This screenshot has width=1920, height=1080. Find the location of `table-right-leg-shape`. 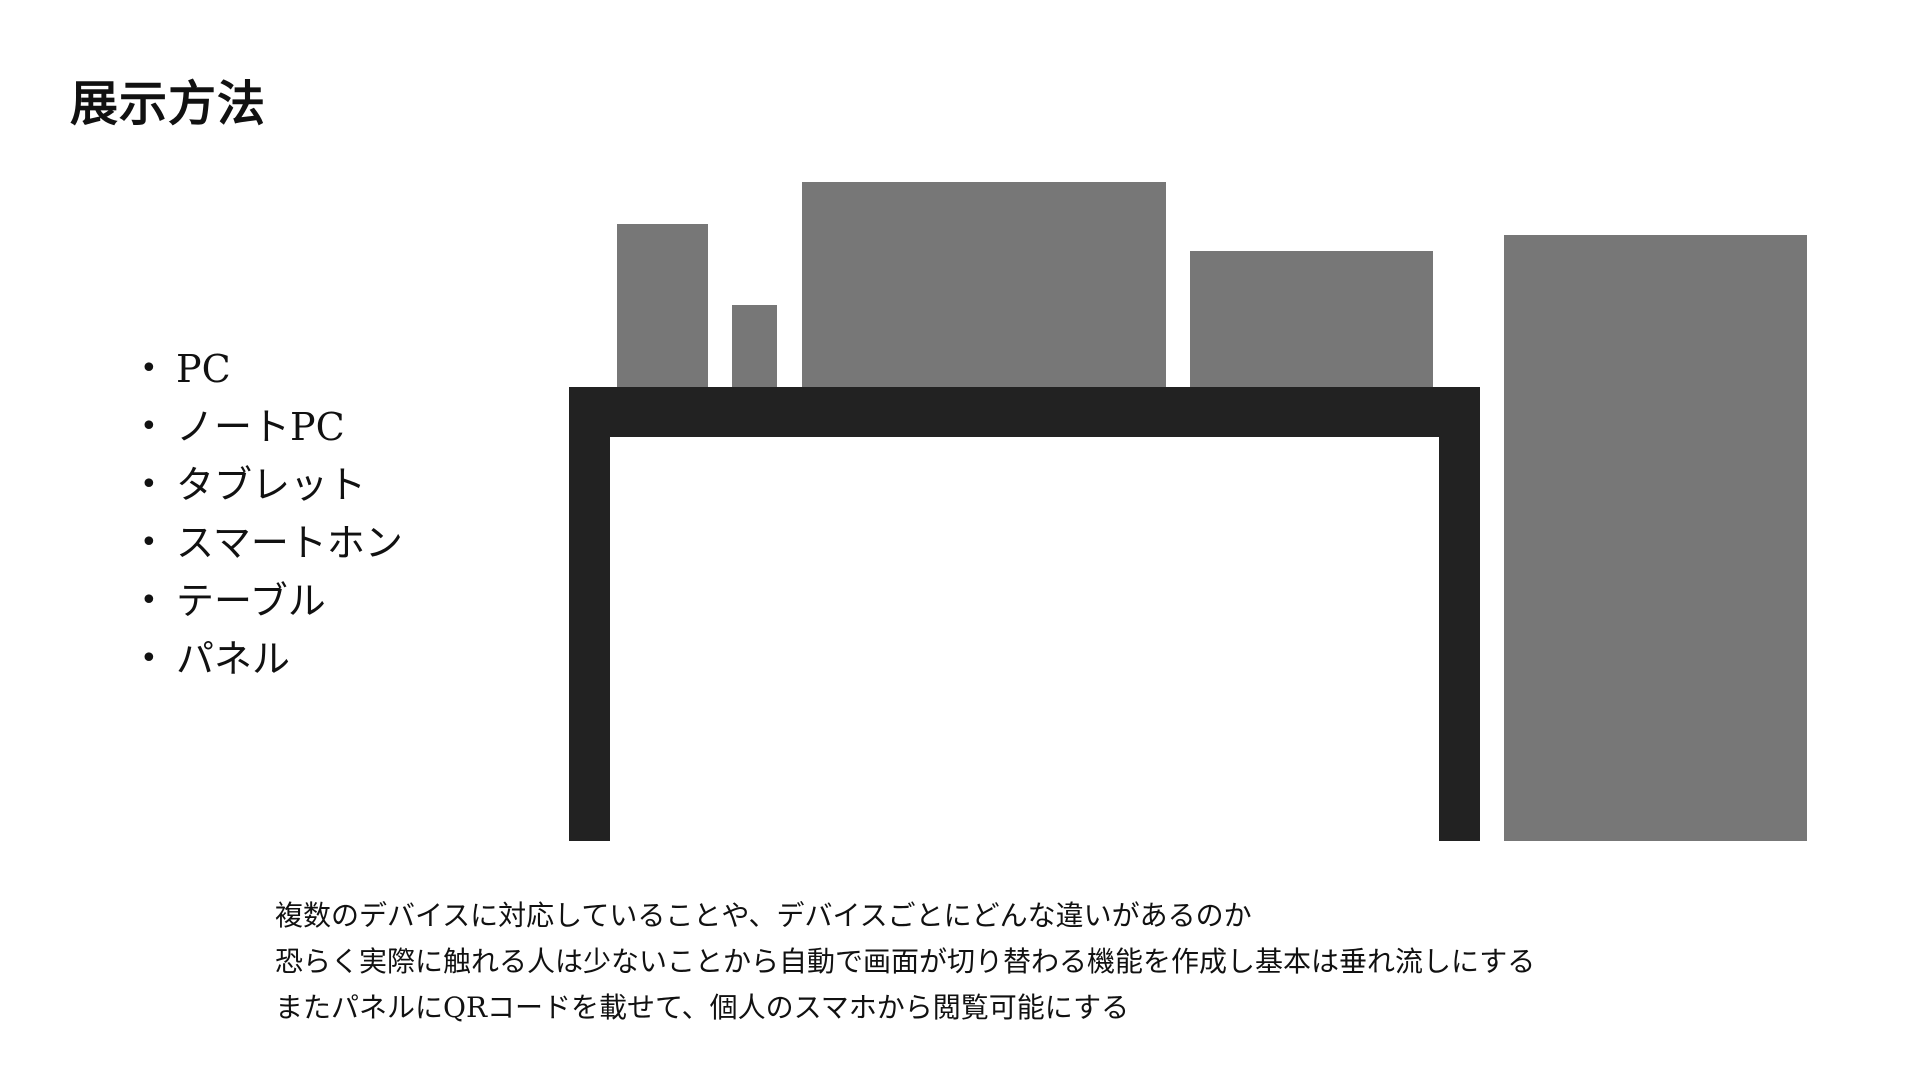

table-right-leg-shape is located at coordinates (1459, 639).